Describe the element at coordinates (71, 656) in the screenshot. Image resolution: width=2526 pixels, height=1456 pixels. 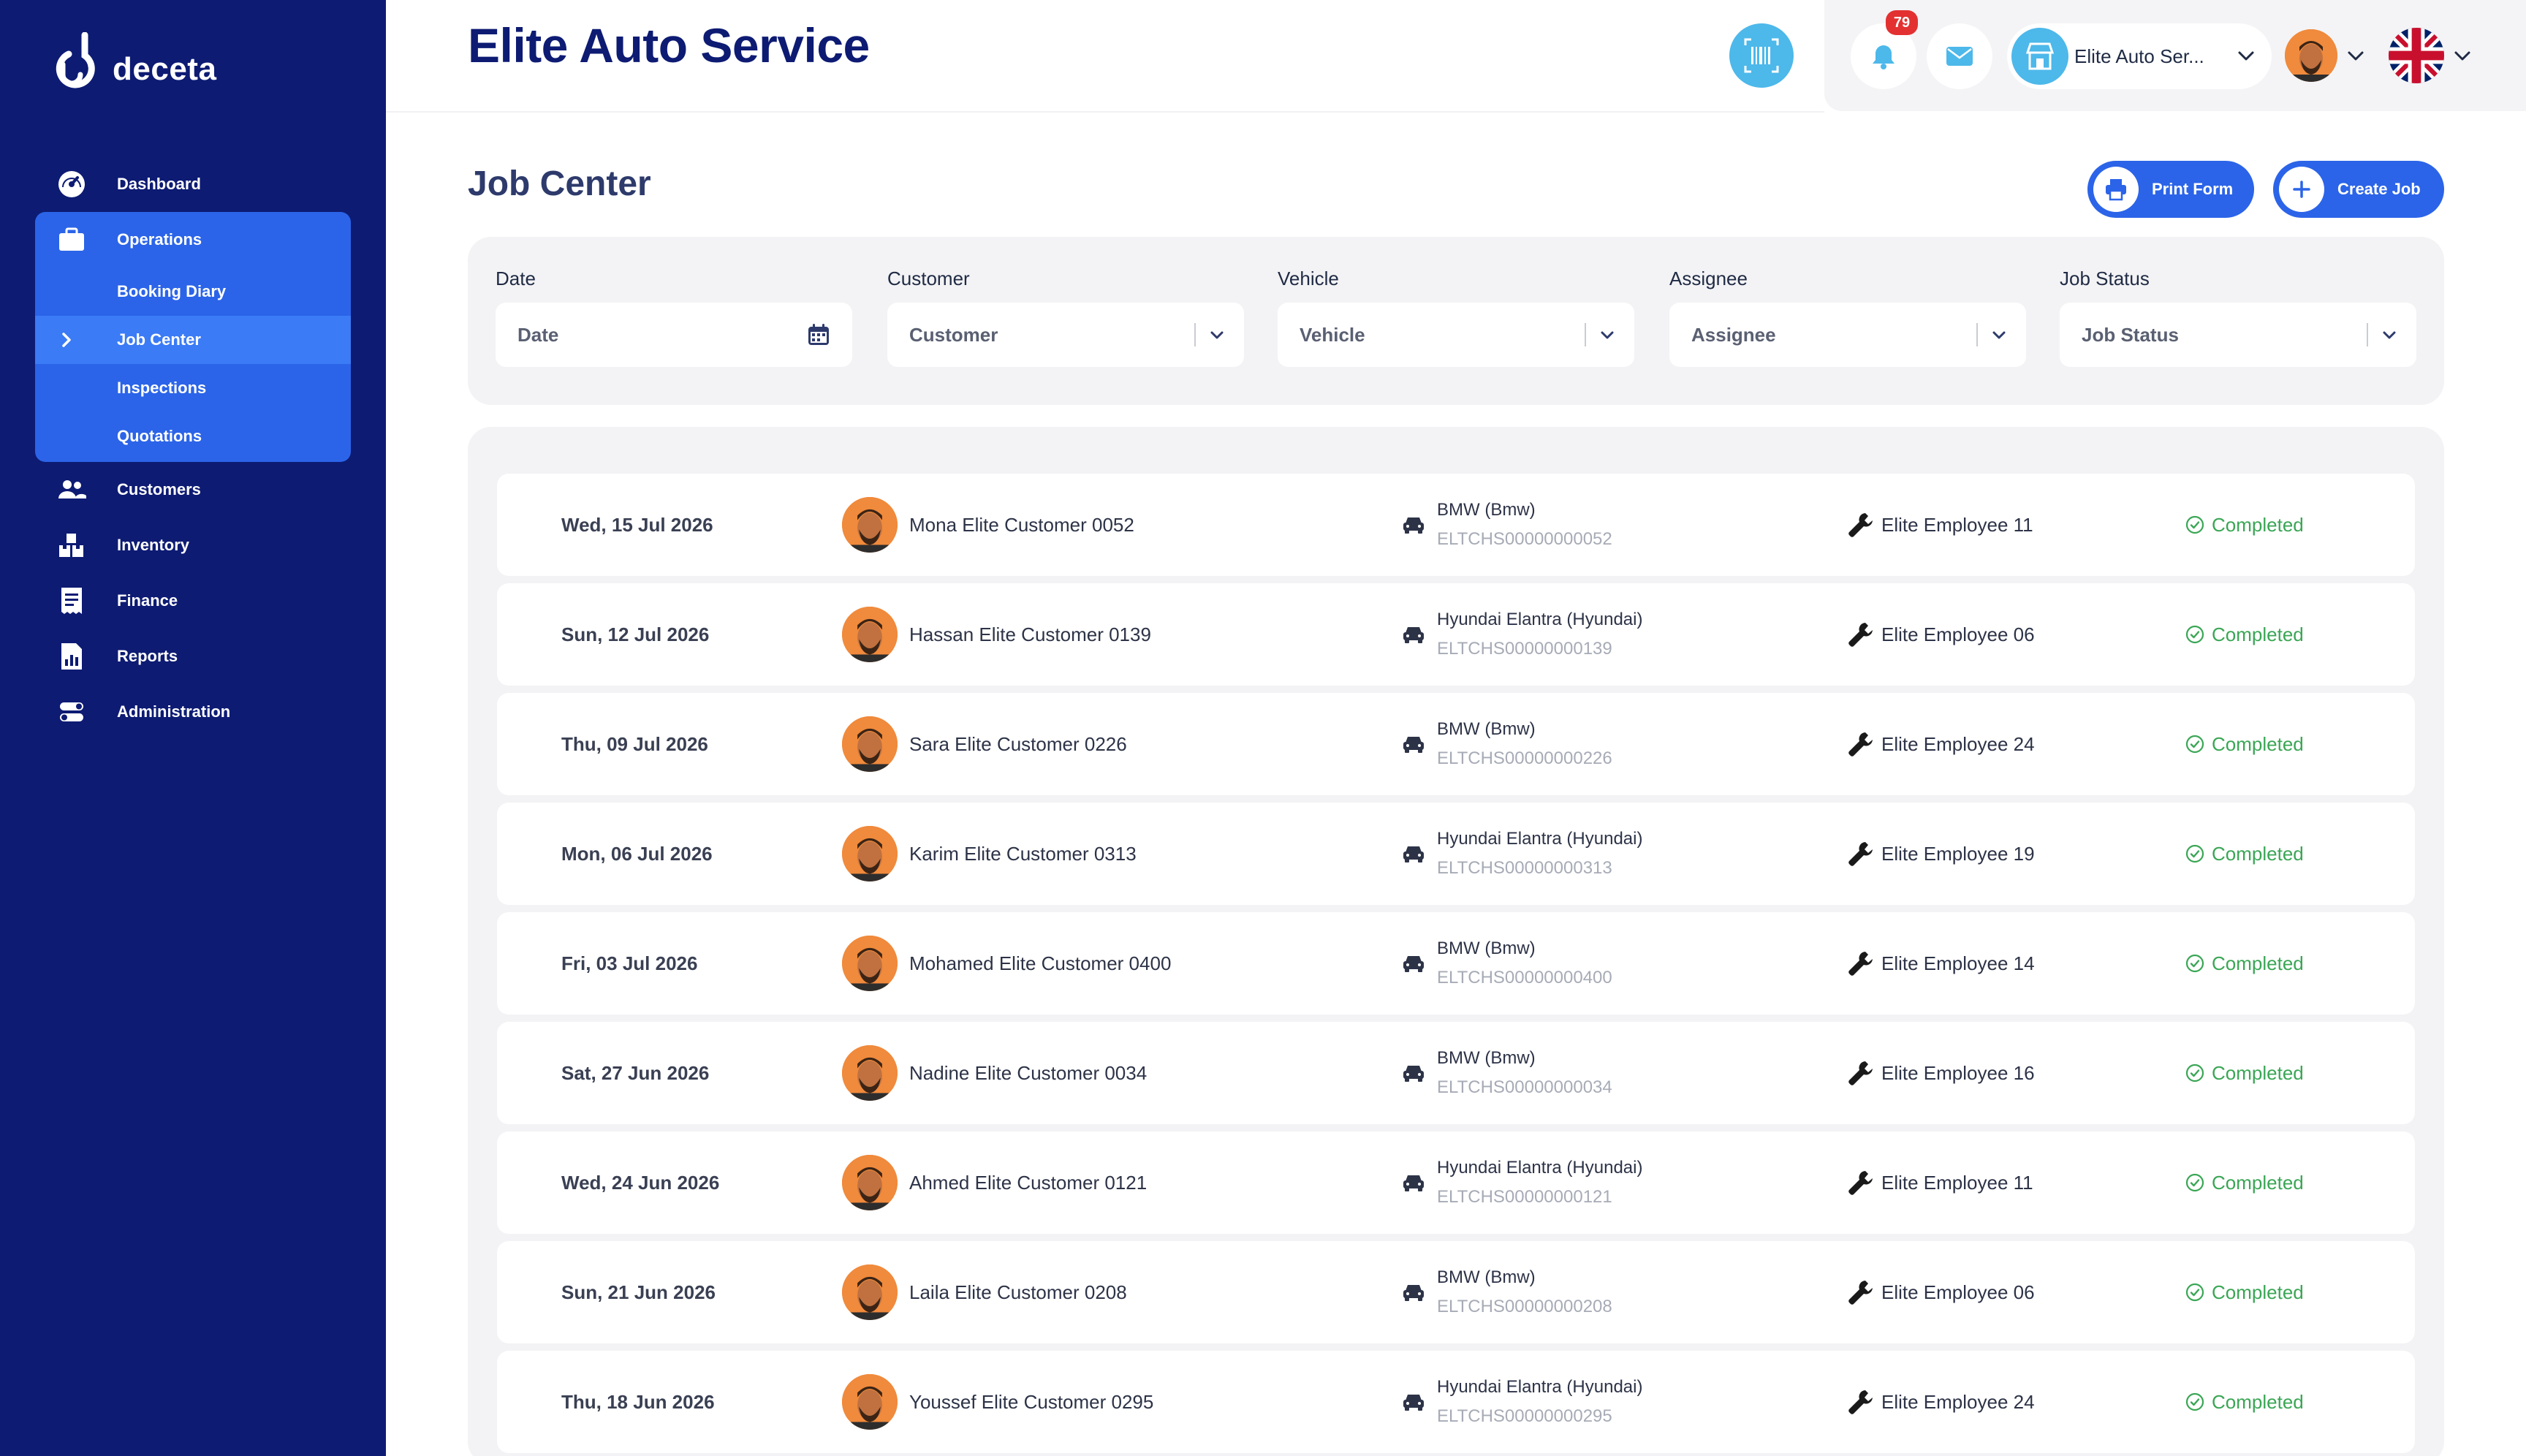
I see `report-chart-icon` at that location.